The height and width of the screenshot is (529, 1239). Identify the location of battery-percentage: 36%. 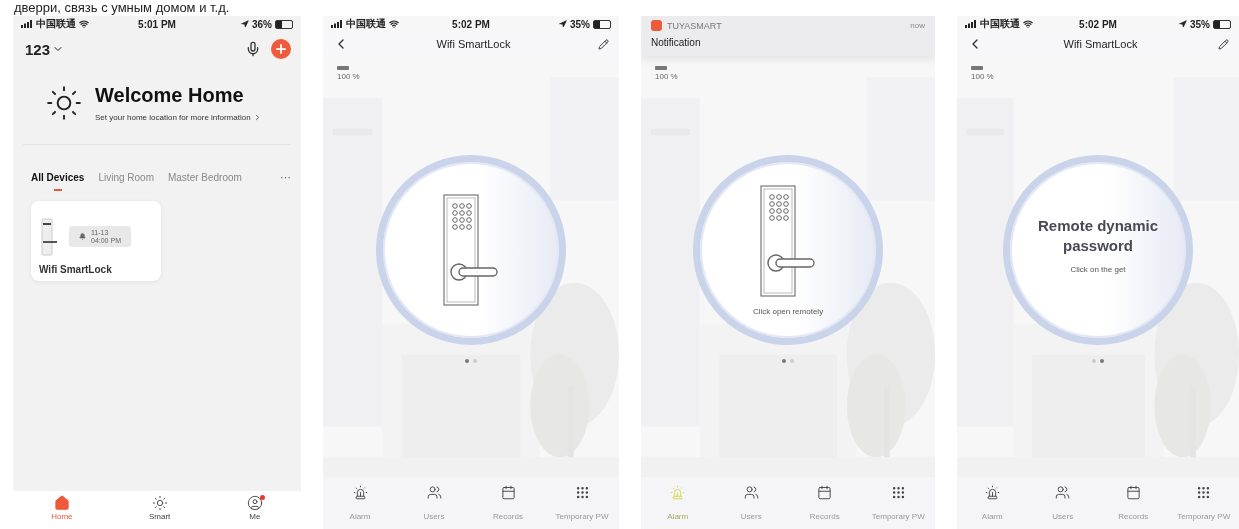
(262, 24).